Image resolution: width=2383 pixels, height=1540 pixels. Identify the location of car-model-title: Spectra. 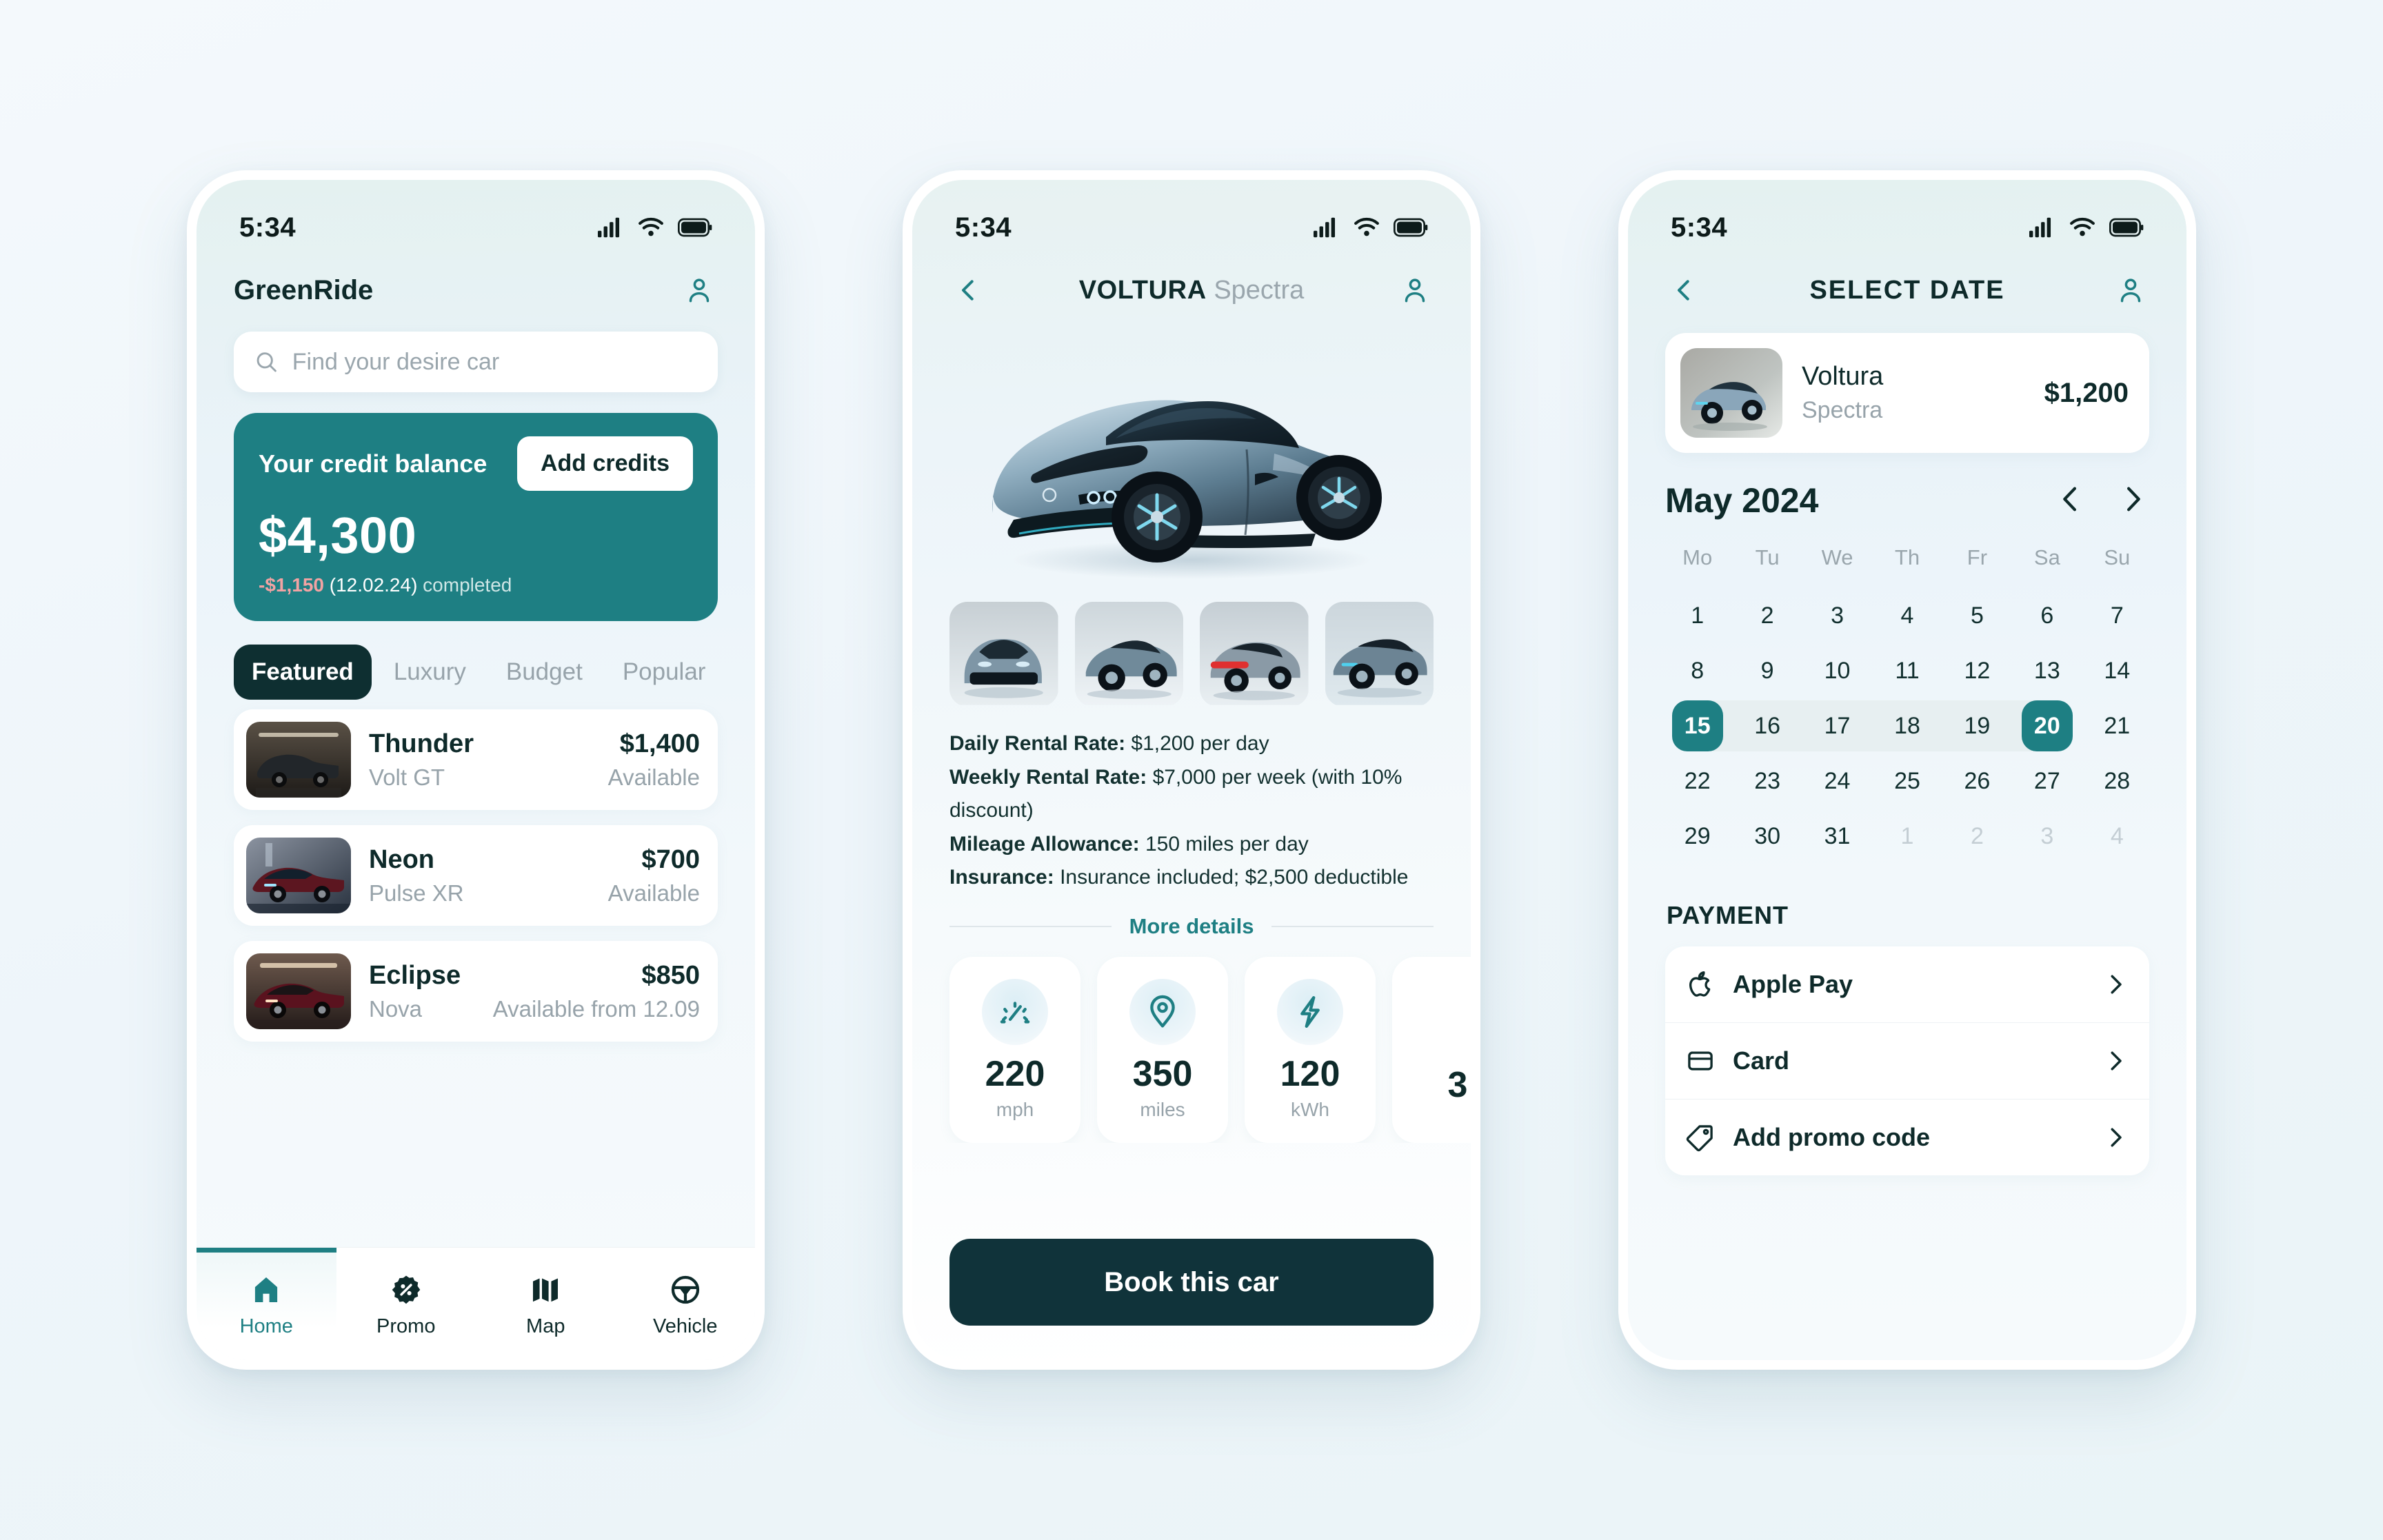
(1259, 290).